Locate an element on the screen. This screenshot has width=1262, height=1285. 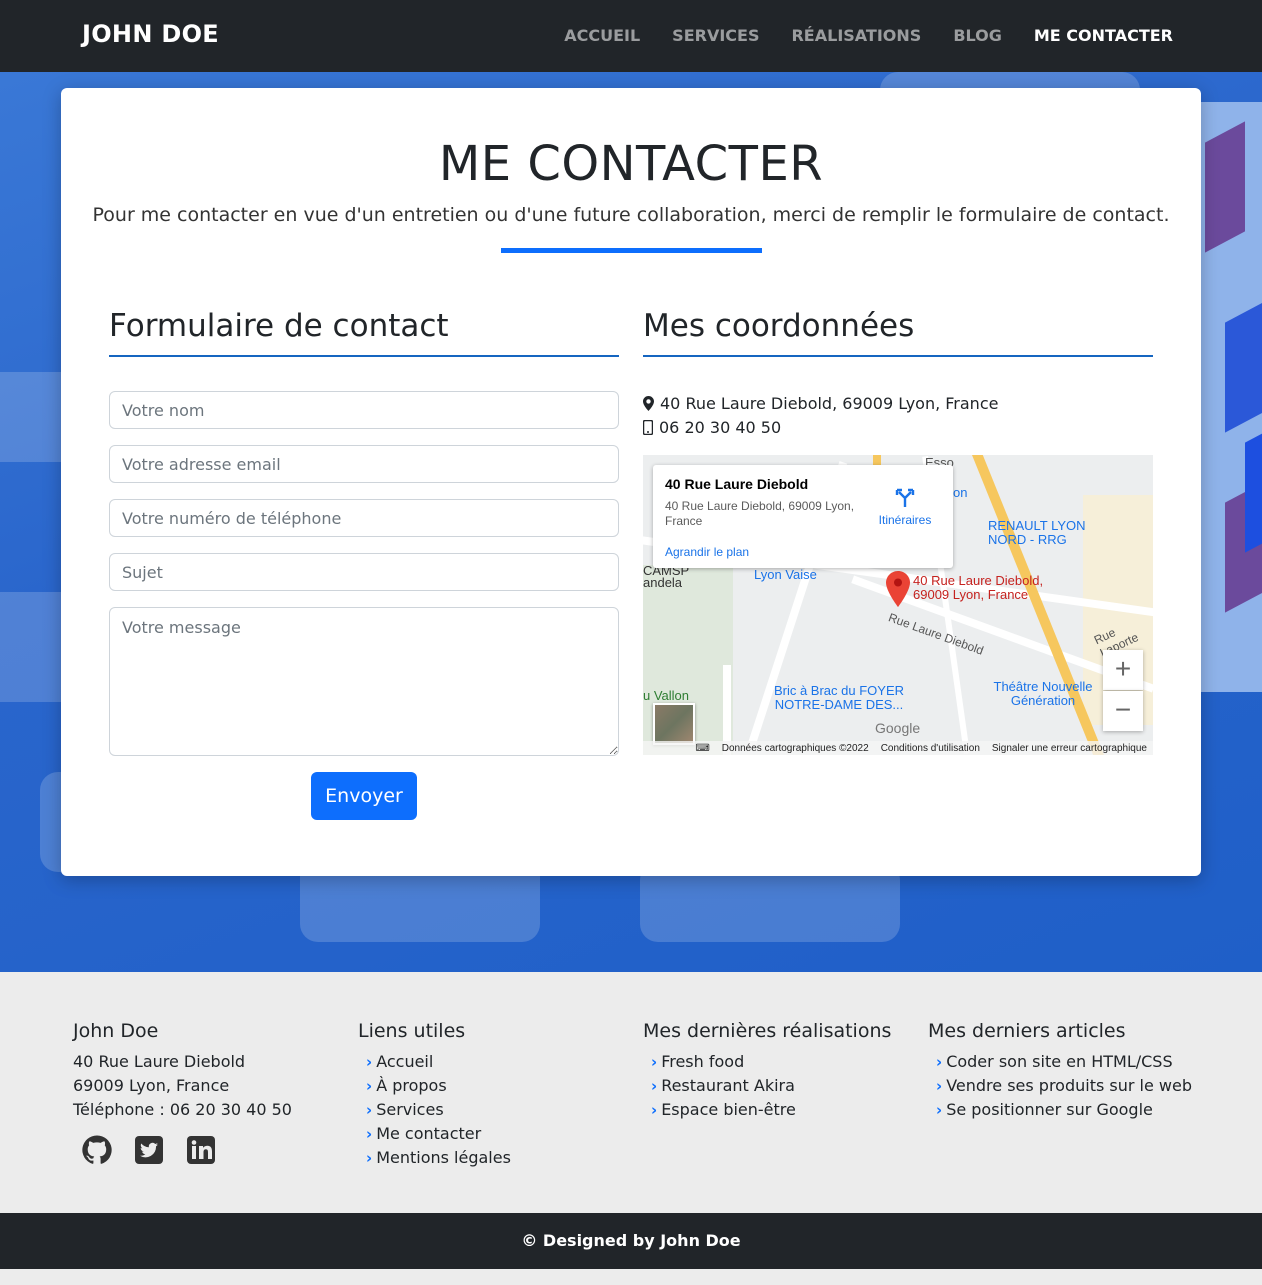
map-label-vallon: u Vallon is located at coordinates (666, 695).